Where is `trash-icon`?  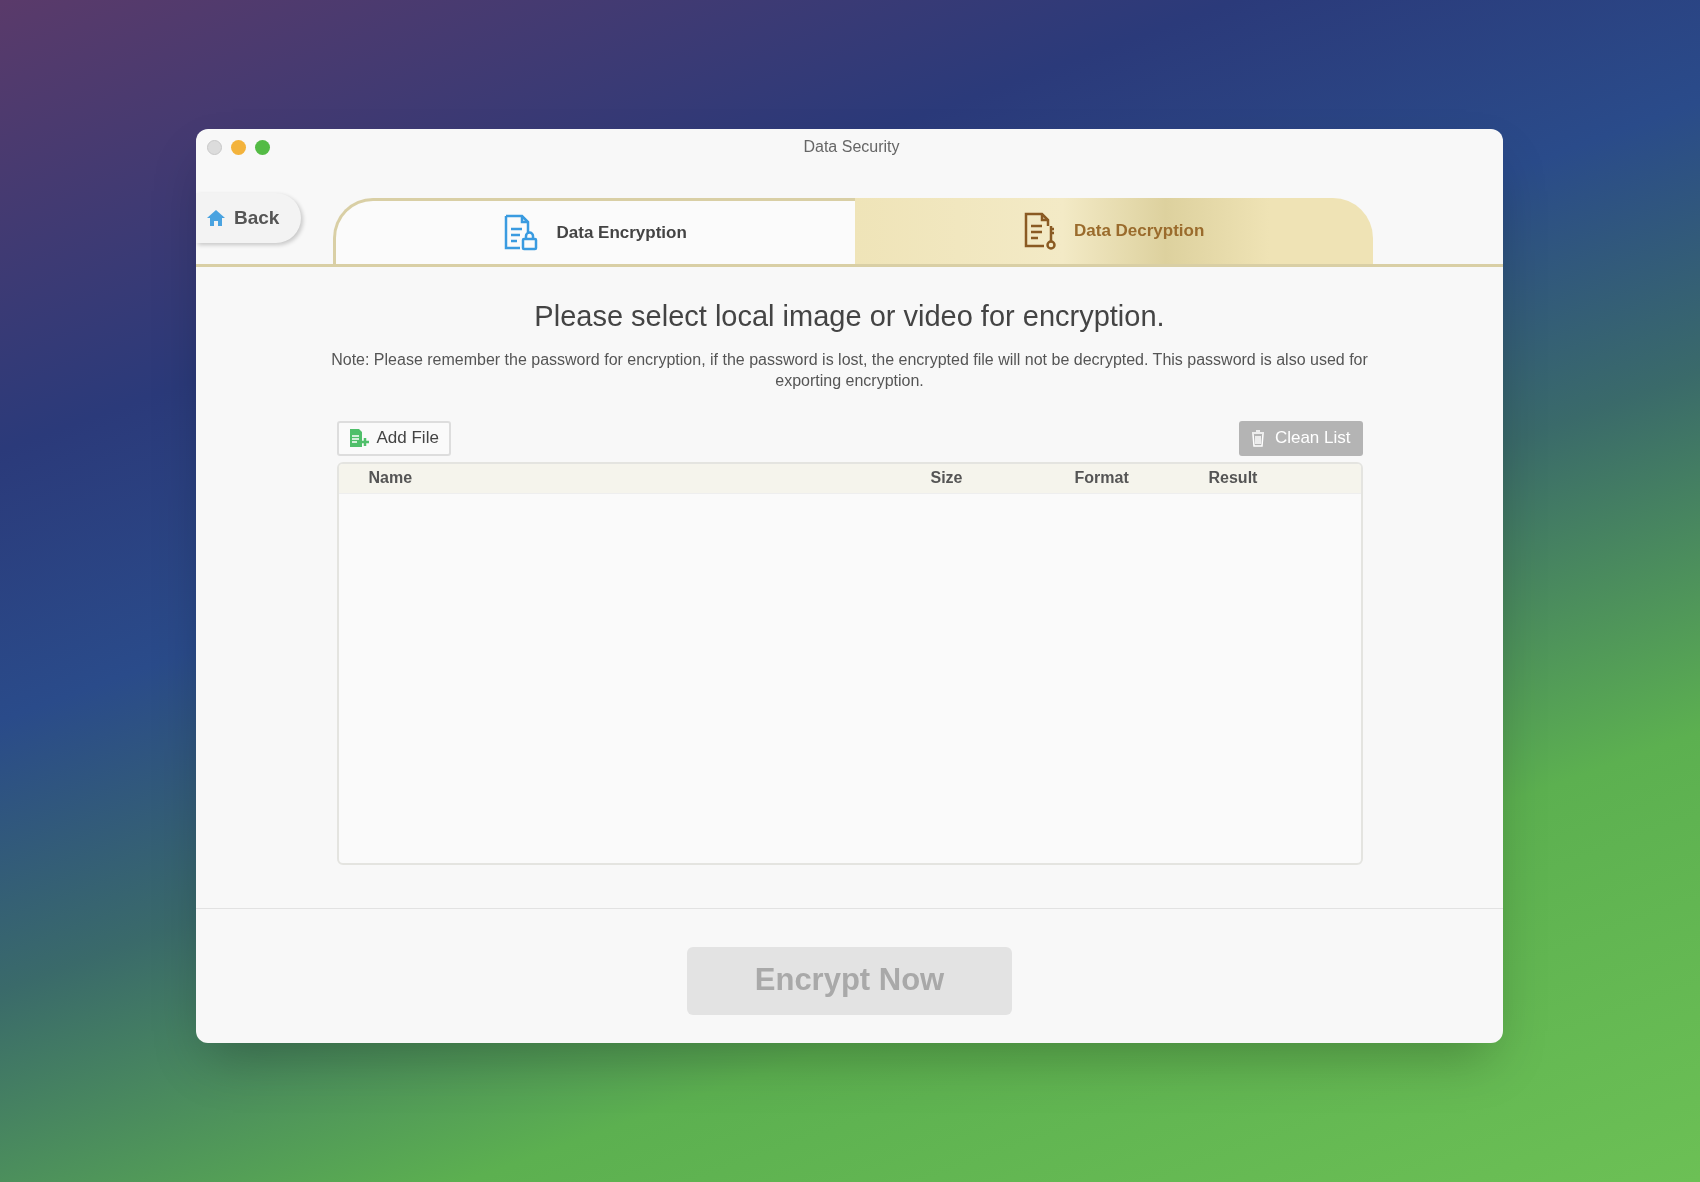 trash-icon is located at coordinates (1257, 438).